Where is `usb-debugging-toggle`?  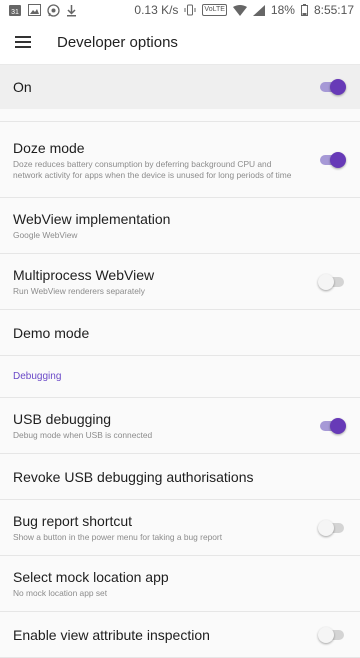 usb-debugging-toggle is located at coordinates (332, 425).